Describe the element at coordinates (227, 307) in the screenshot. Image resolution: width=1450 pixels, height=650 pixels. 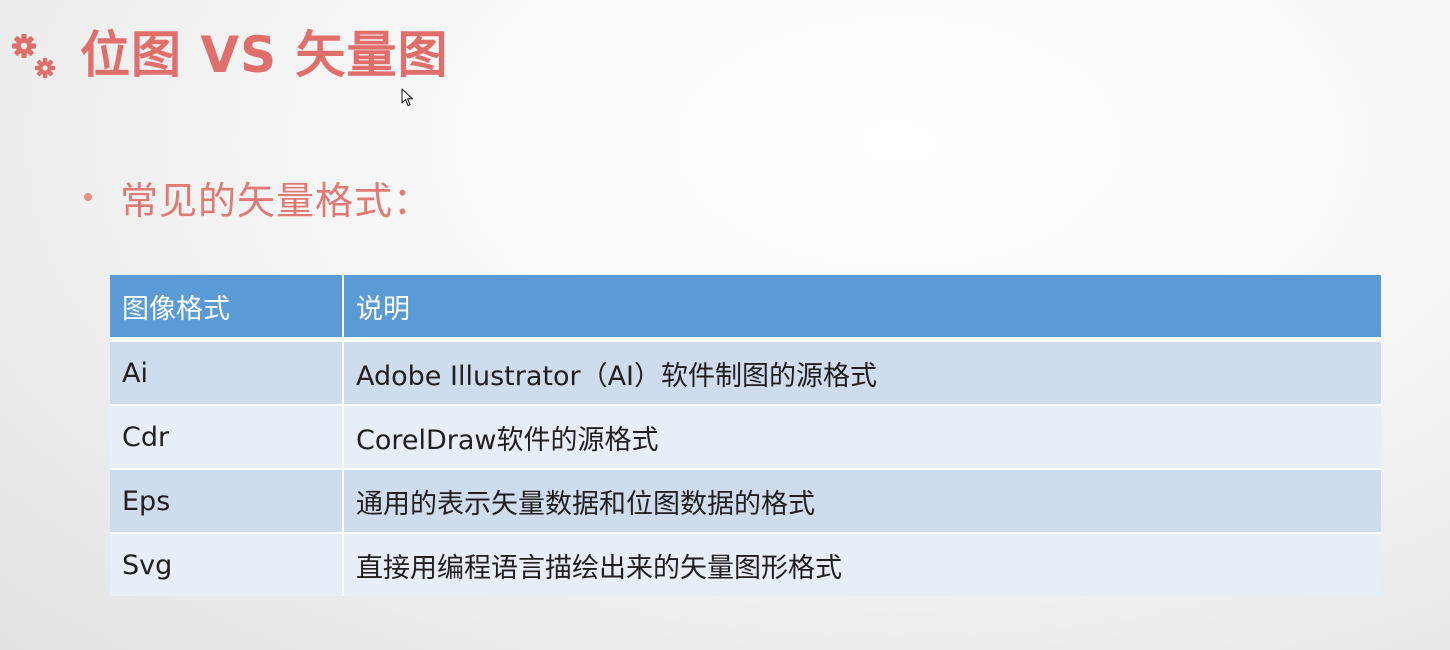
I see `header-format: 图像格式` at that location.